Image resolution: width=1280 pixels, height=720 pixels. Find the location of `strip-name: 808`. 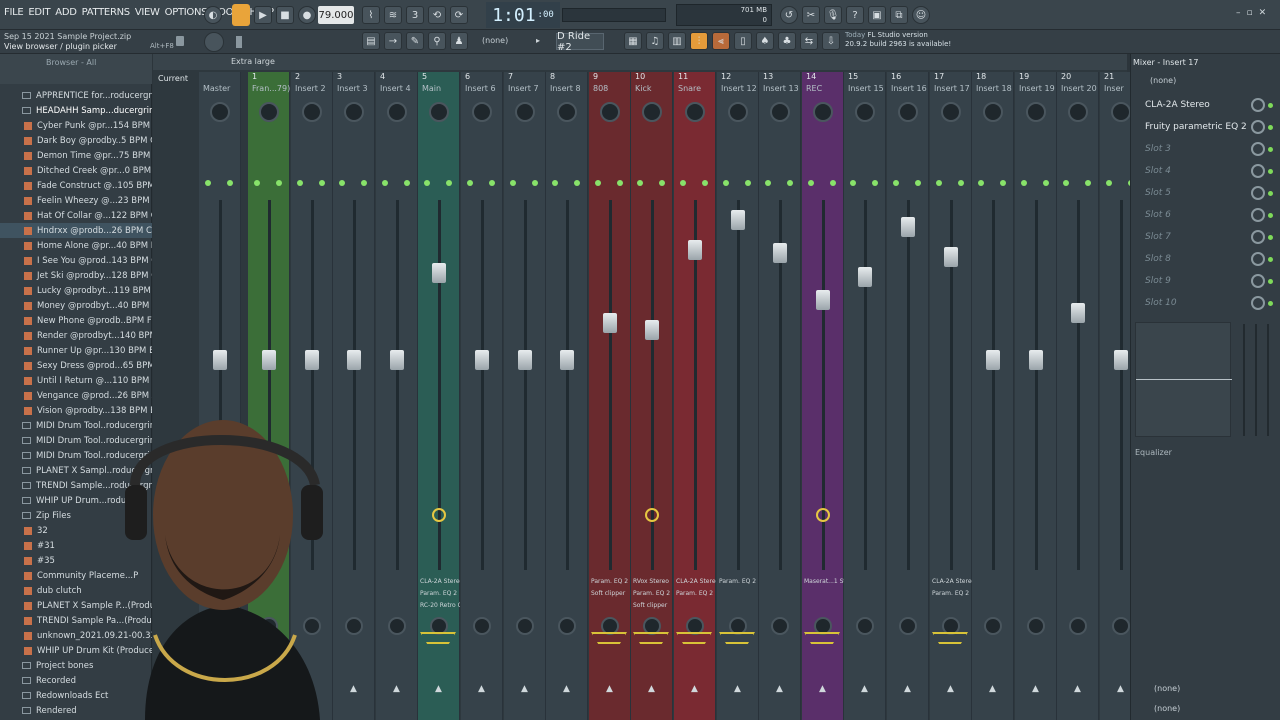

strip-name: 808 is located at coordinates (612, 88).